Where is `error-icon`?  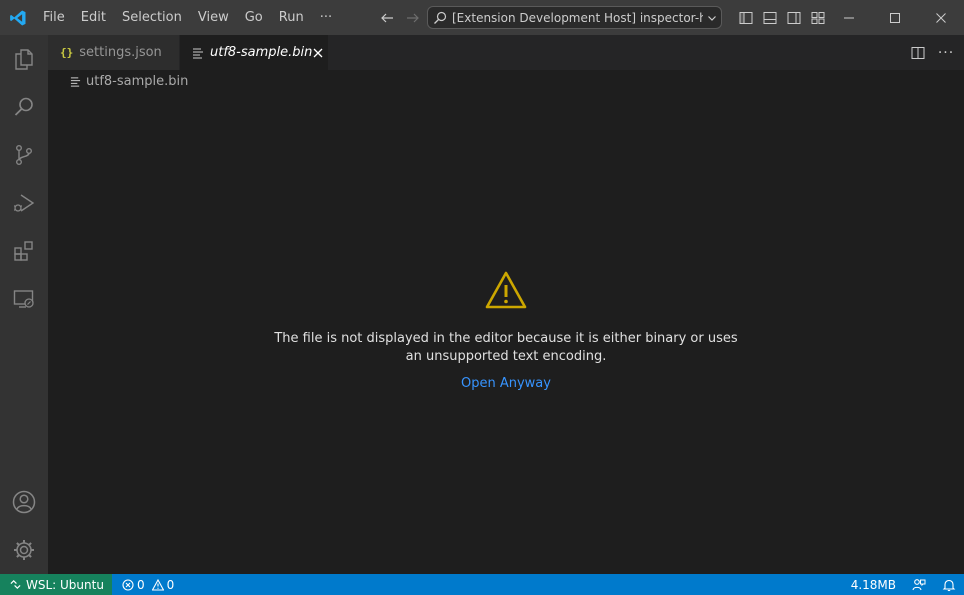 error-icon is located at coordinates (128, 584).